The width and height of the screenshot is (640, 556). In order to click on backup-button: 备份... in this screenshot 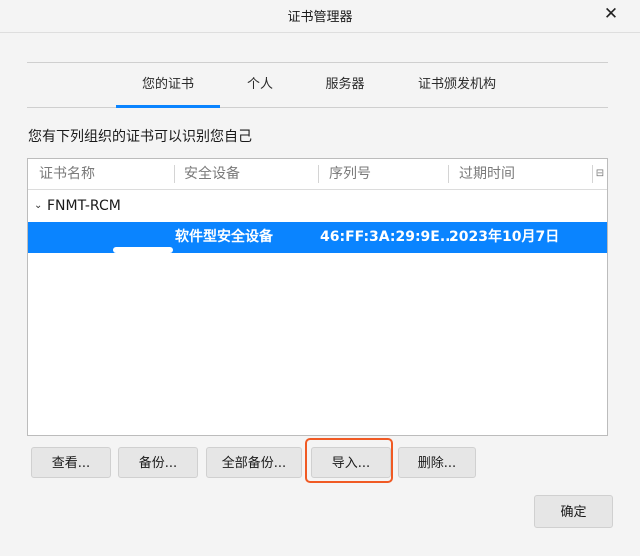, I will do `click(158, 462)`.